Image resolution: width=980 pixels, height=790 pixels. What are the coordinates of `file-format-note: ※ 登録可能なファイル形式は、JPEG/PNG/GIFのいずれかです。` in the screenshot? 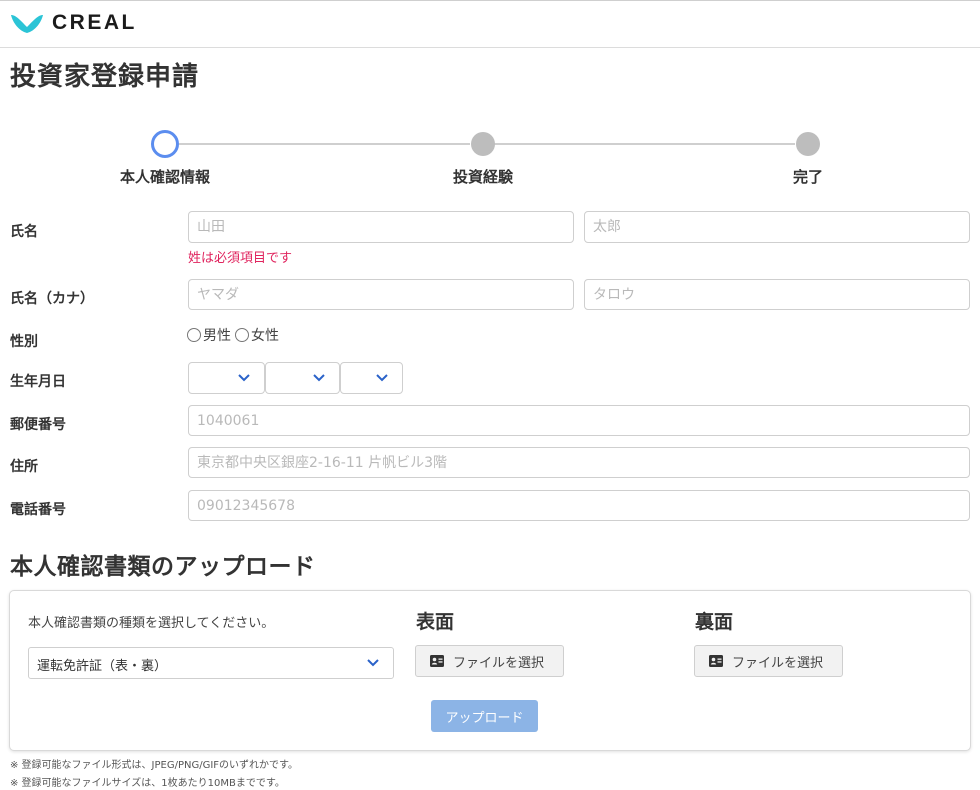 It's located at (154, 765).